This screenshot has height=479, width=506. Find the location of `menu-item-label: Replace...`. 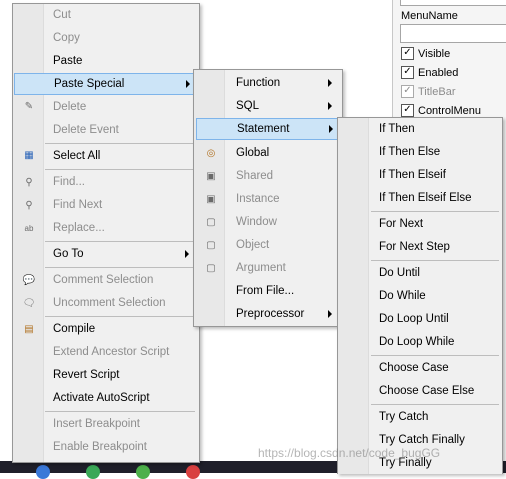

menu-item-label: Replace... is located at coordinates (79, 228).